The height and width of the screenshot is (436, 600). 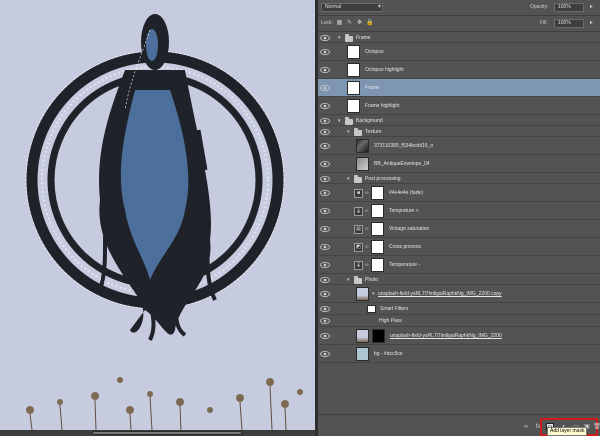 What do you see at coordinates (459, 146) in the screenshot?
I see `layer-row-7: 373110389_f534bcdd16_o` at bounding box center [459, 146].